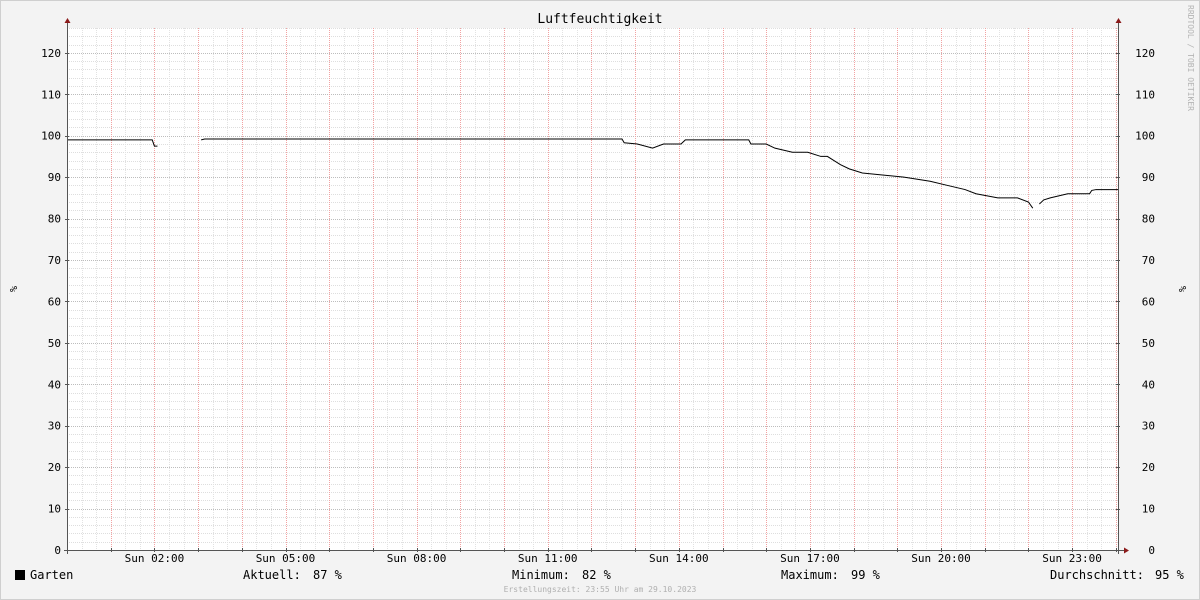 This screenshot has width=1200, height=600. Describe the element at coordinates (54, 301) in the screenshot. I see `y-tick-label-left: 60` at that location.